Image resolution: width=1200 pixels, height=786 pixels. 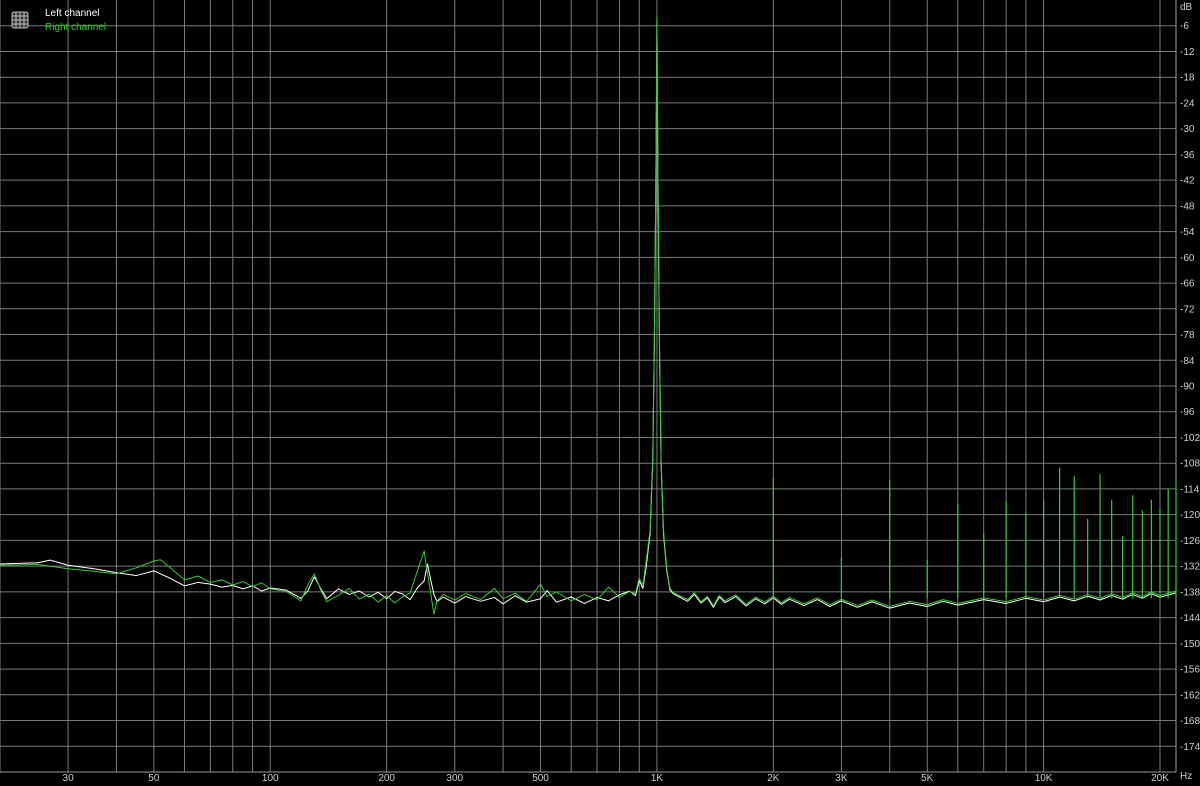 I want to click on y-tick-label: -114, so click(x=1190, y=489).